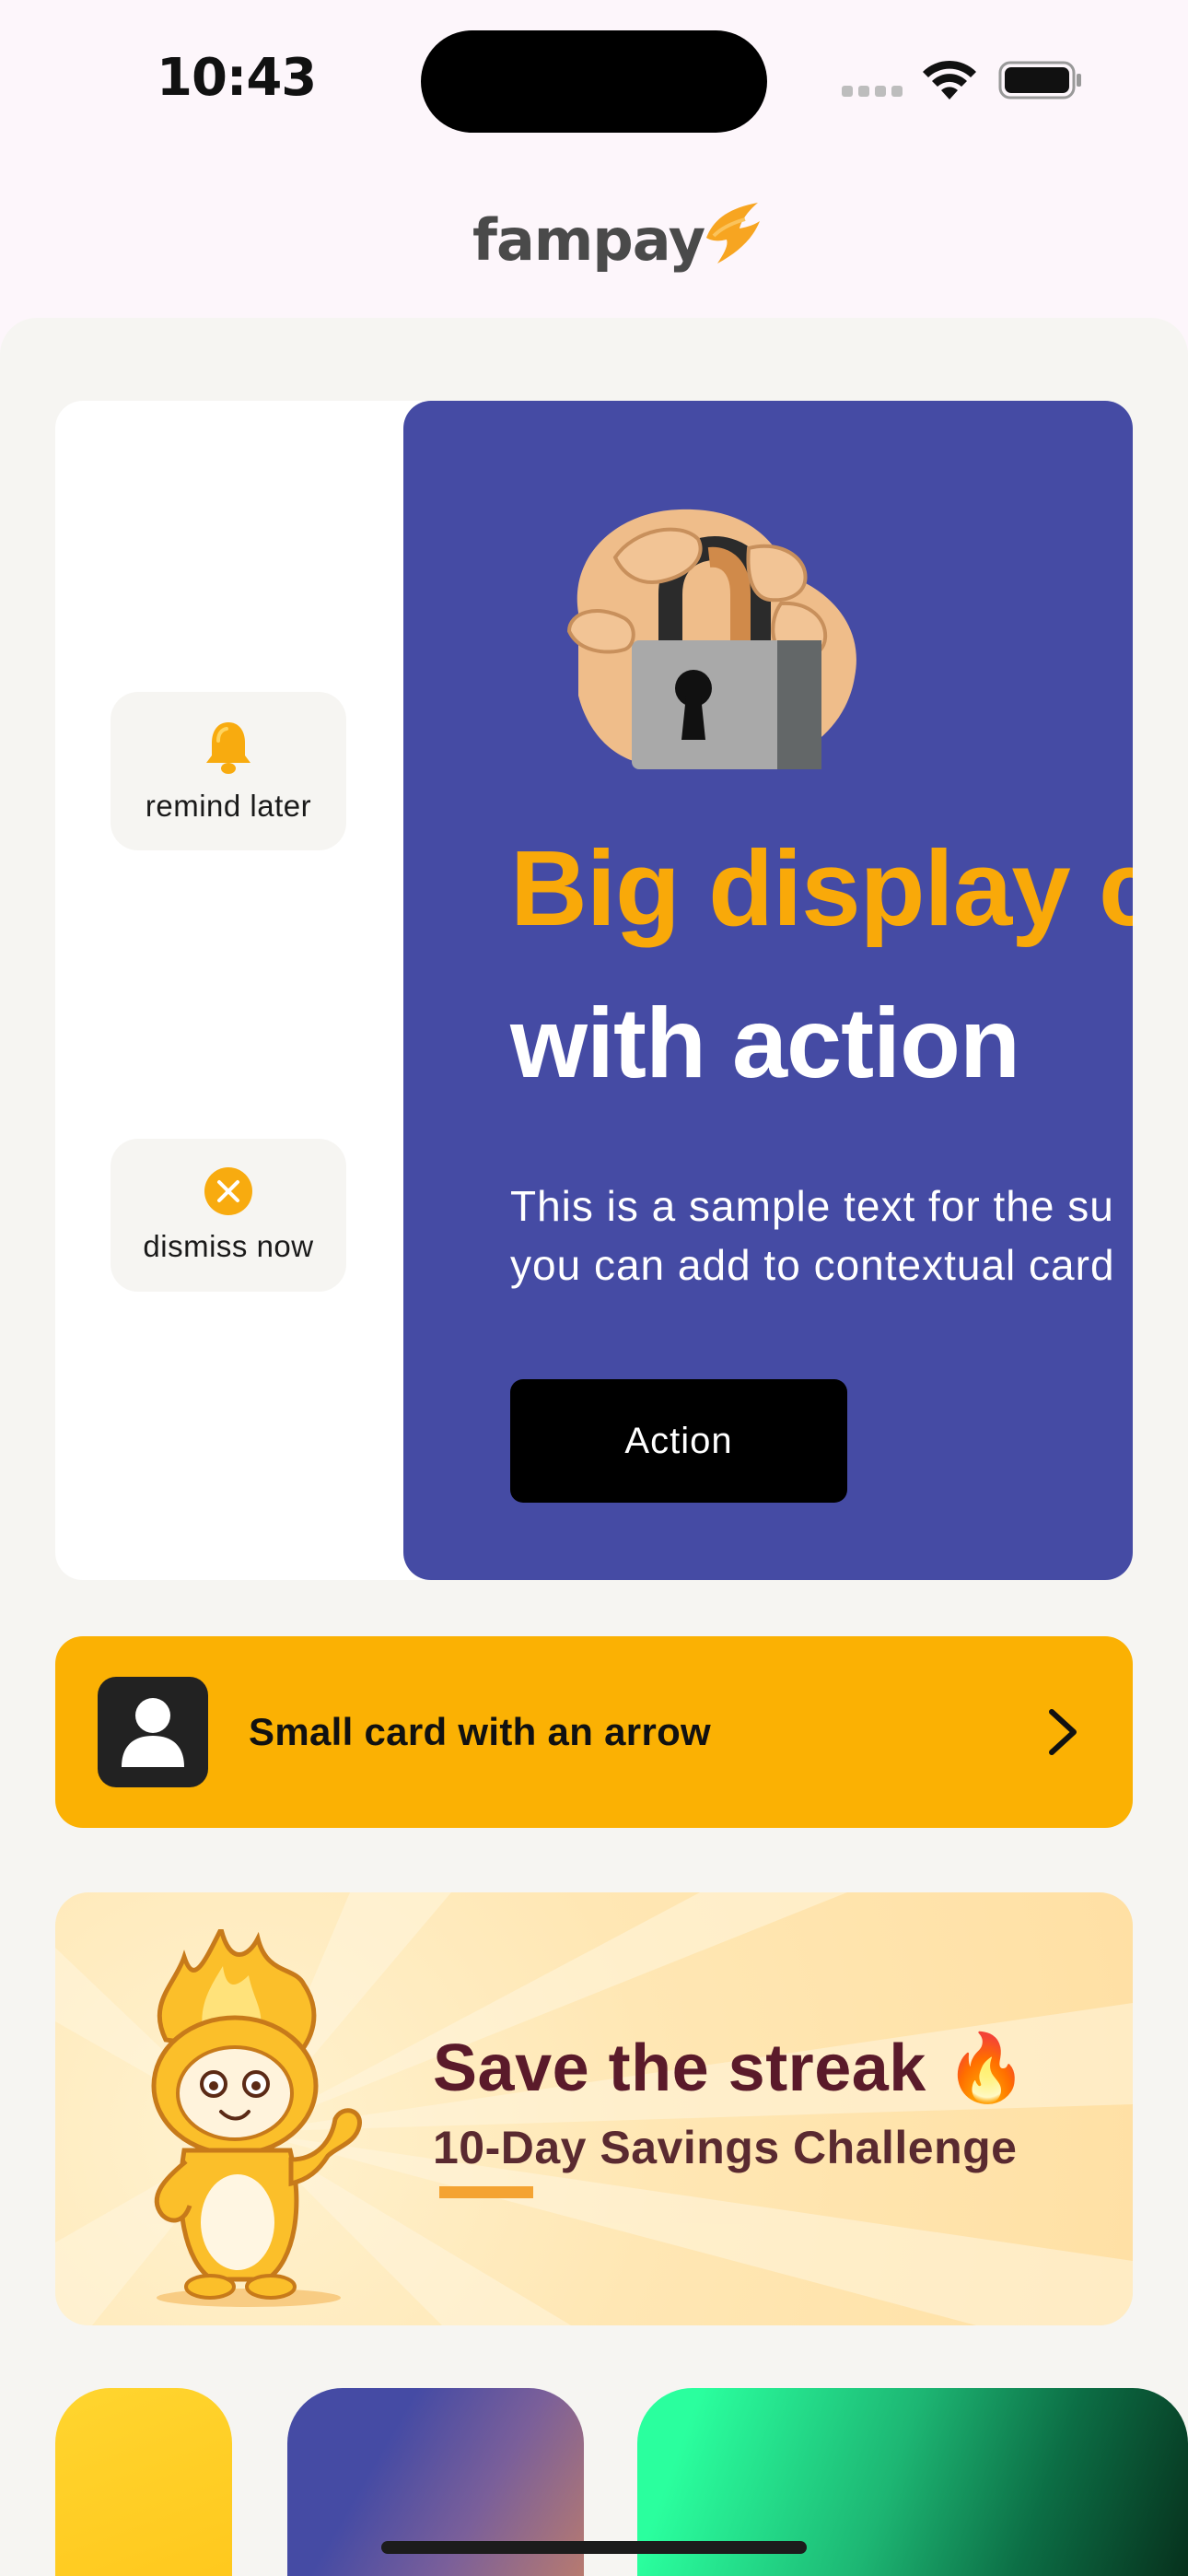 This screenshot has height=2576, width=1188. Describe the element at coordinates (228, 1246) in the screenshot. I see `dismiss-now-label: dismiss now` at that location.